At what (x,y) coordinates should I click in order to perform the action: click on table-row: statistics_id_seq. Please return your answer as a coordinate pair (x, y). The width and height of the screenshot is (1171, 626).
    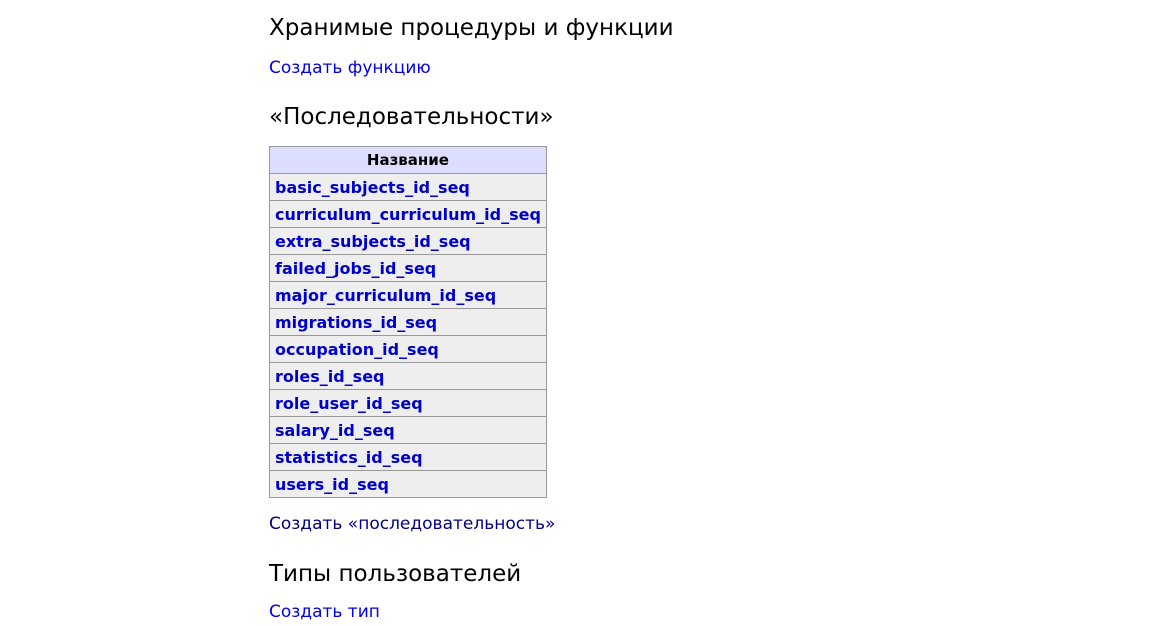
    Looking at the image, I should click on (408, 457).